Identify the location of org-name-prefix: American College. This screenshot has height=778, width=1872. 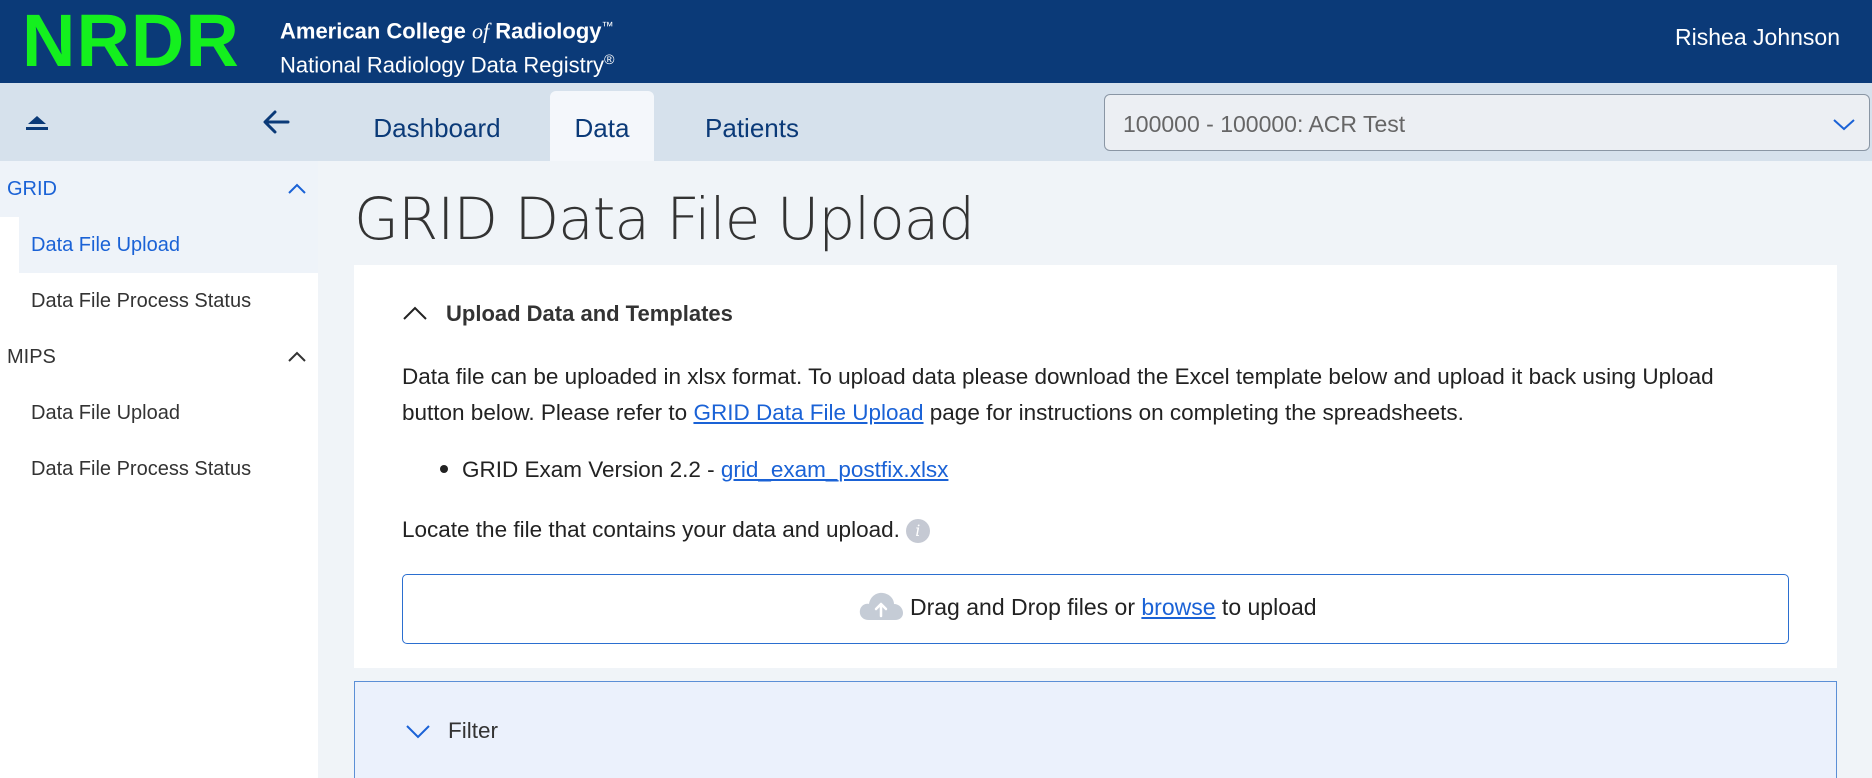
(376, 31).